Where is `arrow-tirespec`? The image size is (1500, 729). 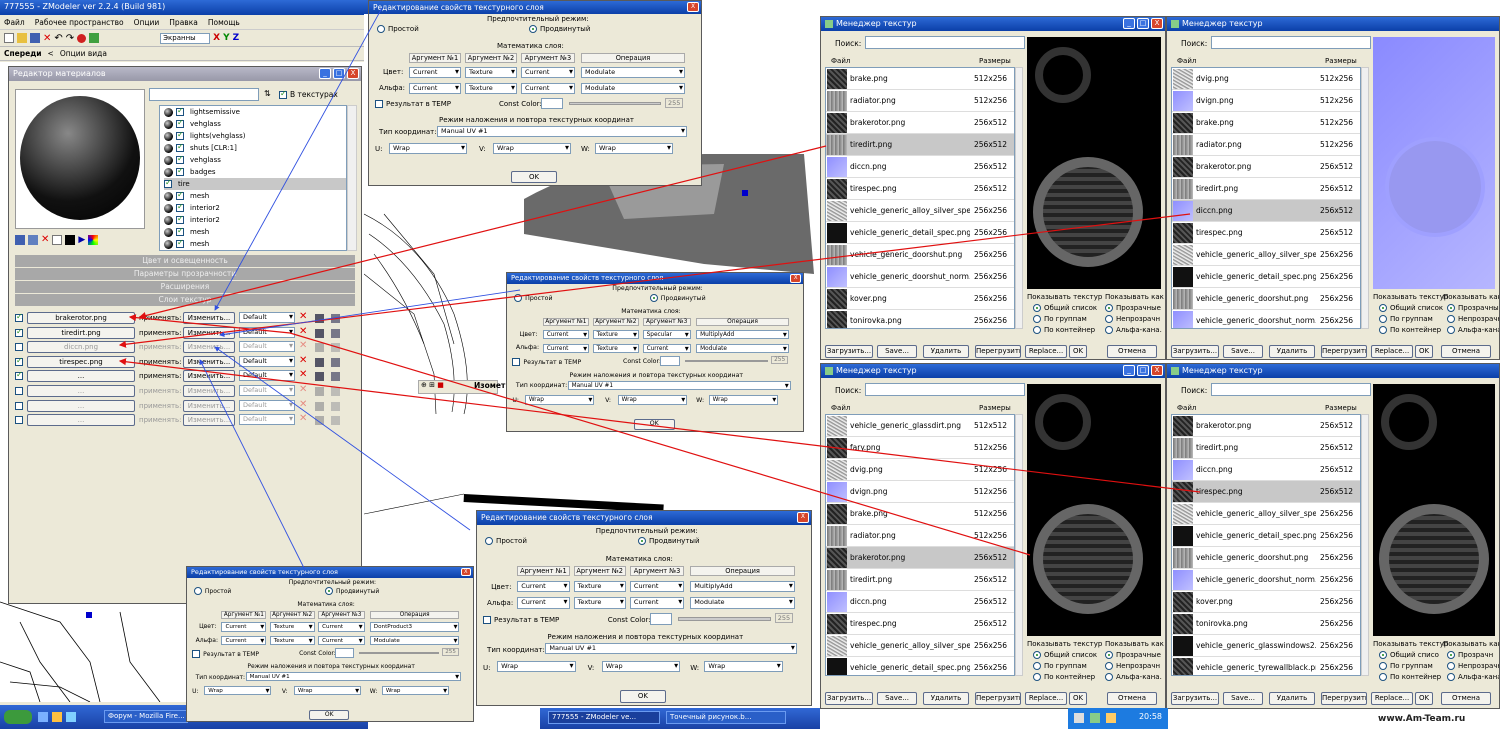
arrow-tirespec is located at coordinates (659, 425).